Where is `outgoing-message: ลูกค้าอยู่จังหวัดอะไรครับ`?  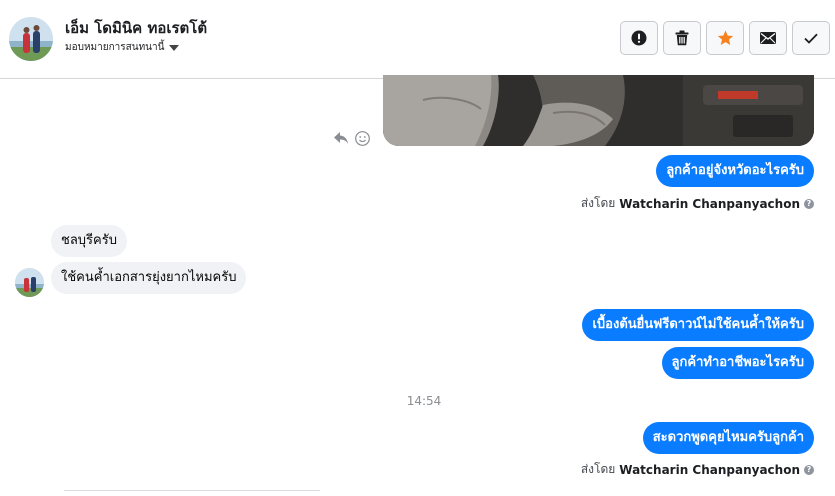
outgoing-message: ลูกค้าอยู่จังหวัดอะไรครับ is located at coordinates (735, 171).